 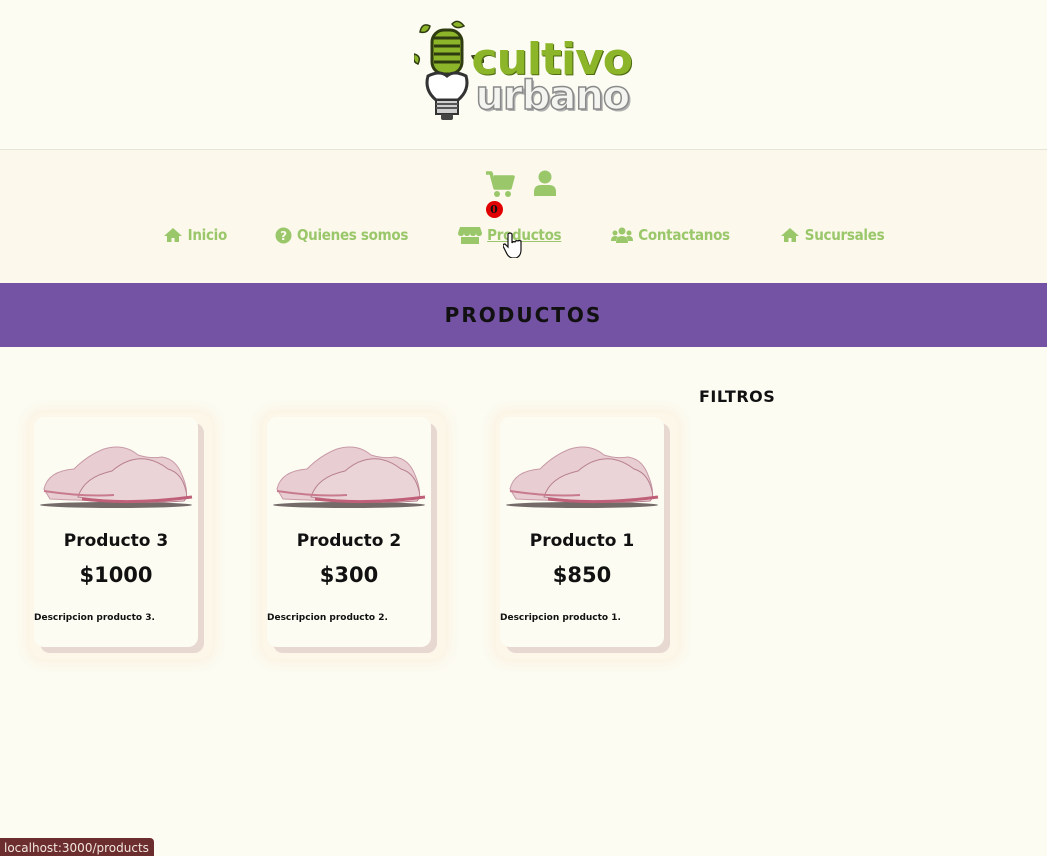 I want to click on product-card: Producto 1 $850 Descripcion producto 1., so click(x=587, y=536).